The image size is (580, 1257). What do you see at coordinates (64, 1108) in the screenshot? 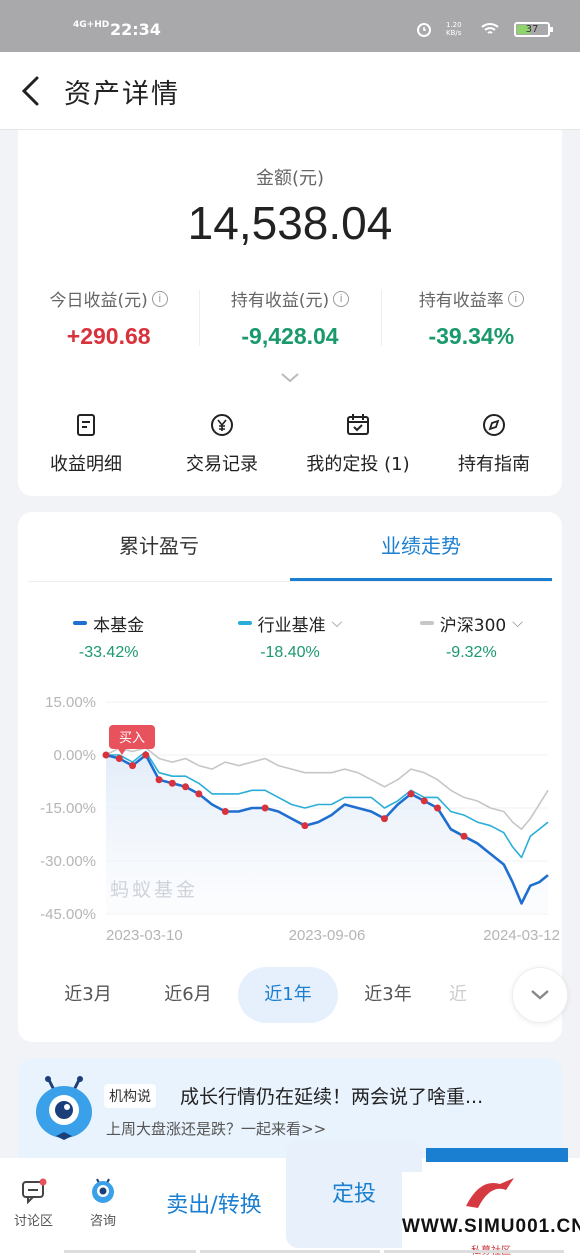
I see `ant-mascot-icon` at bounding box center [64, 1108].